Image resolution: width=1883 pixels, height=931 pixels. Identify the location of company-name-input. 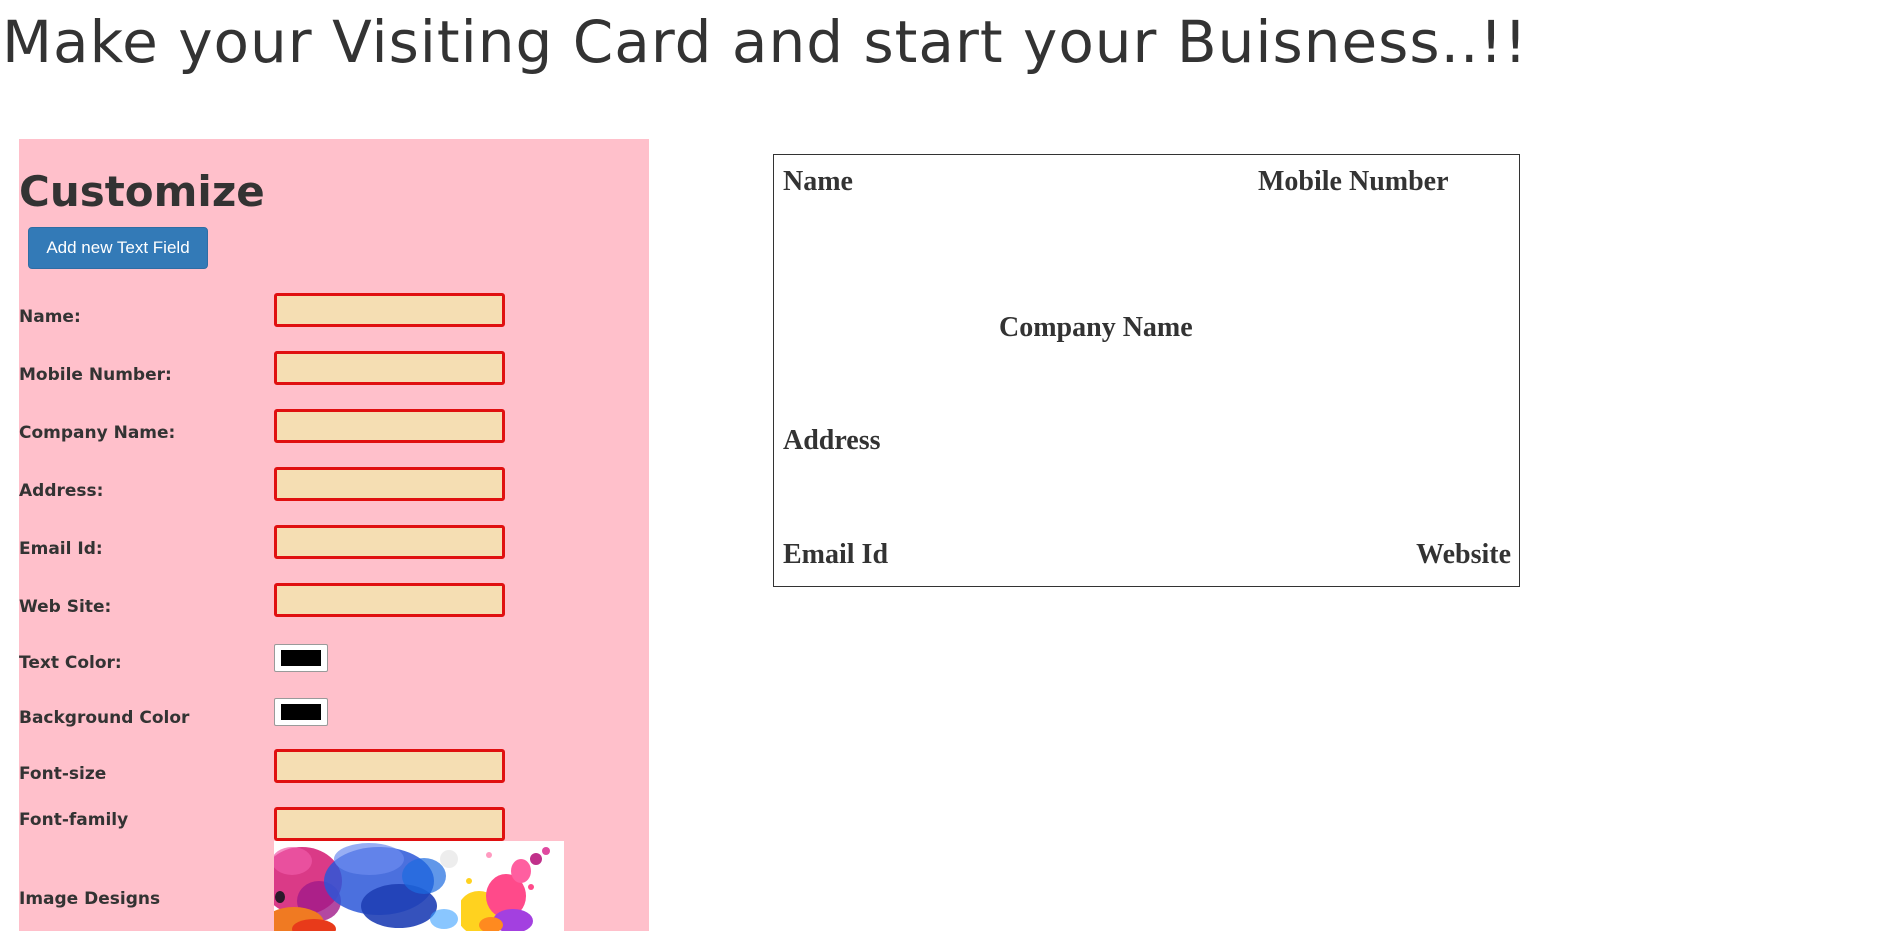
(389, 426).